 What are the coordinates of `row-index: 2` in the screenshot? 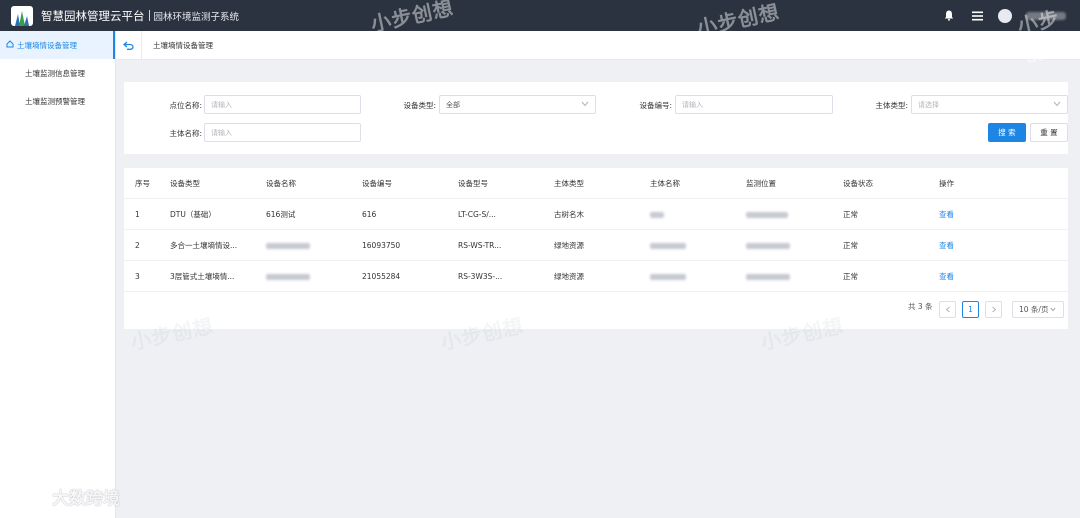 It's located at (137, 245).